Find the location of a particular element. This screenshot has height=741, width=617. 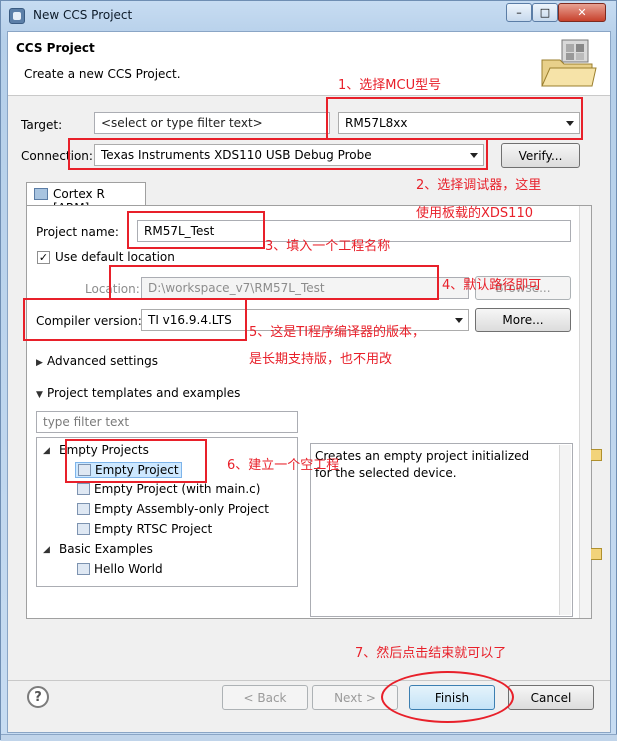

tree-item-label: Empty Project (with main.c) is located at coordinates (177, 489).